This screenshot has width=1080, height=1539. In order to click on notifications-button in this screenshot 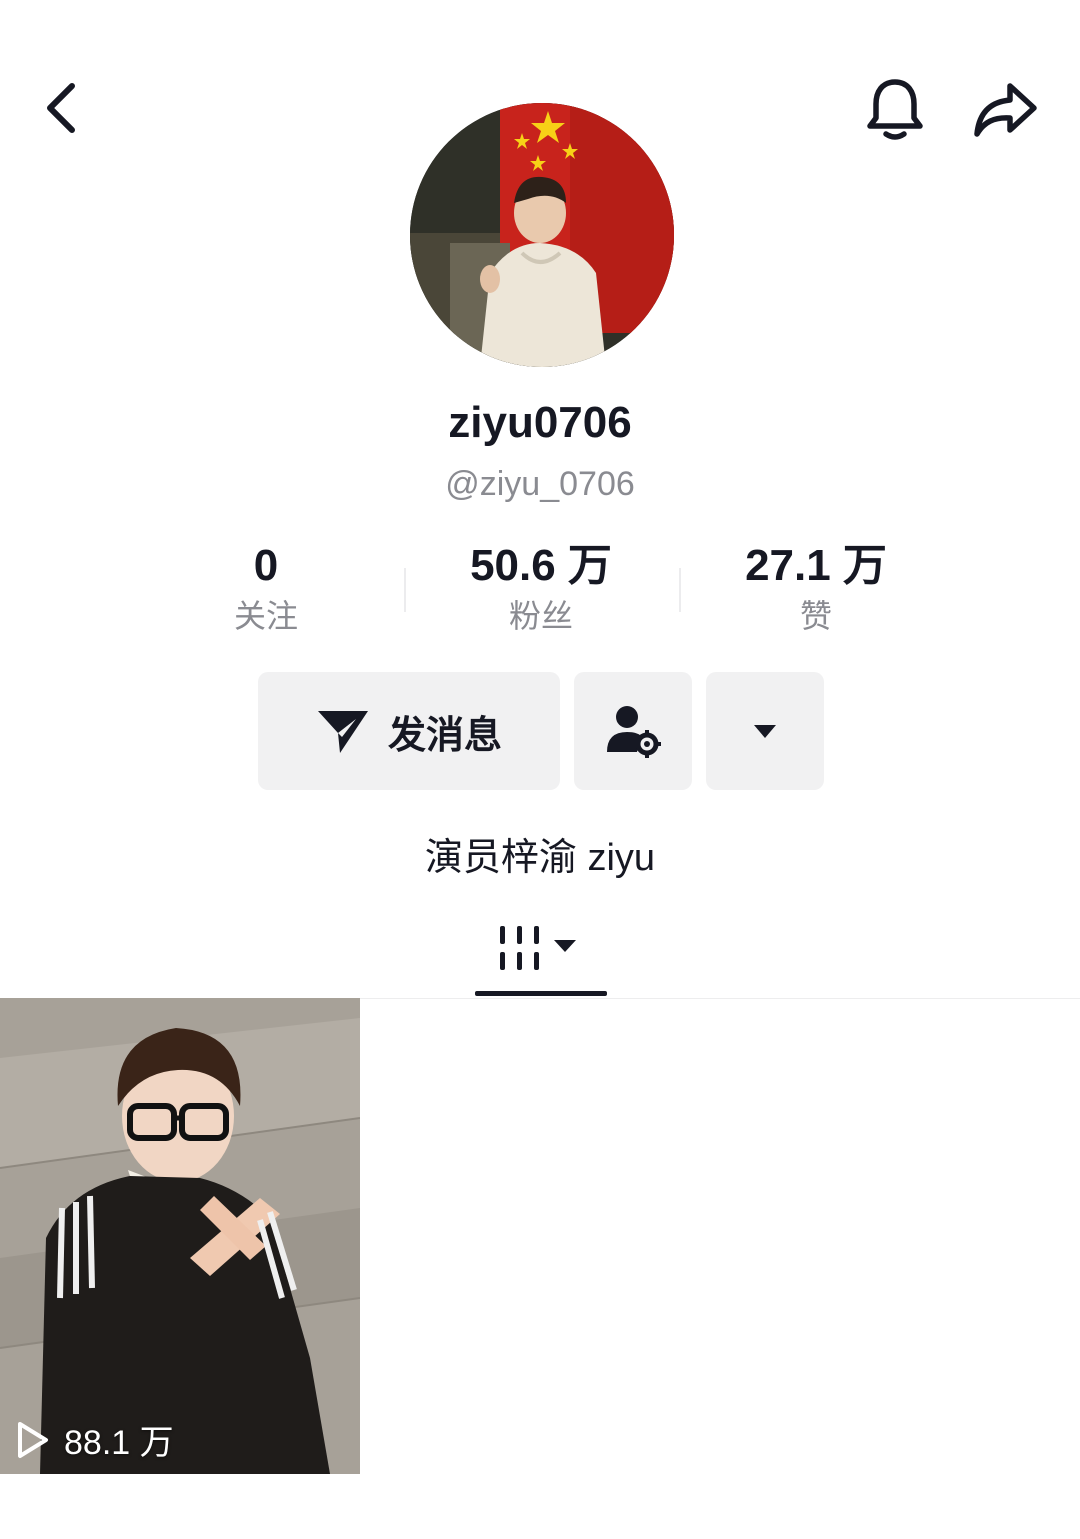, I will do `click(895, 110)`.